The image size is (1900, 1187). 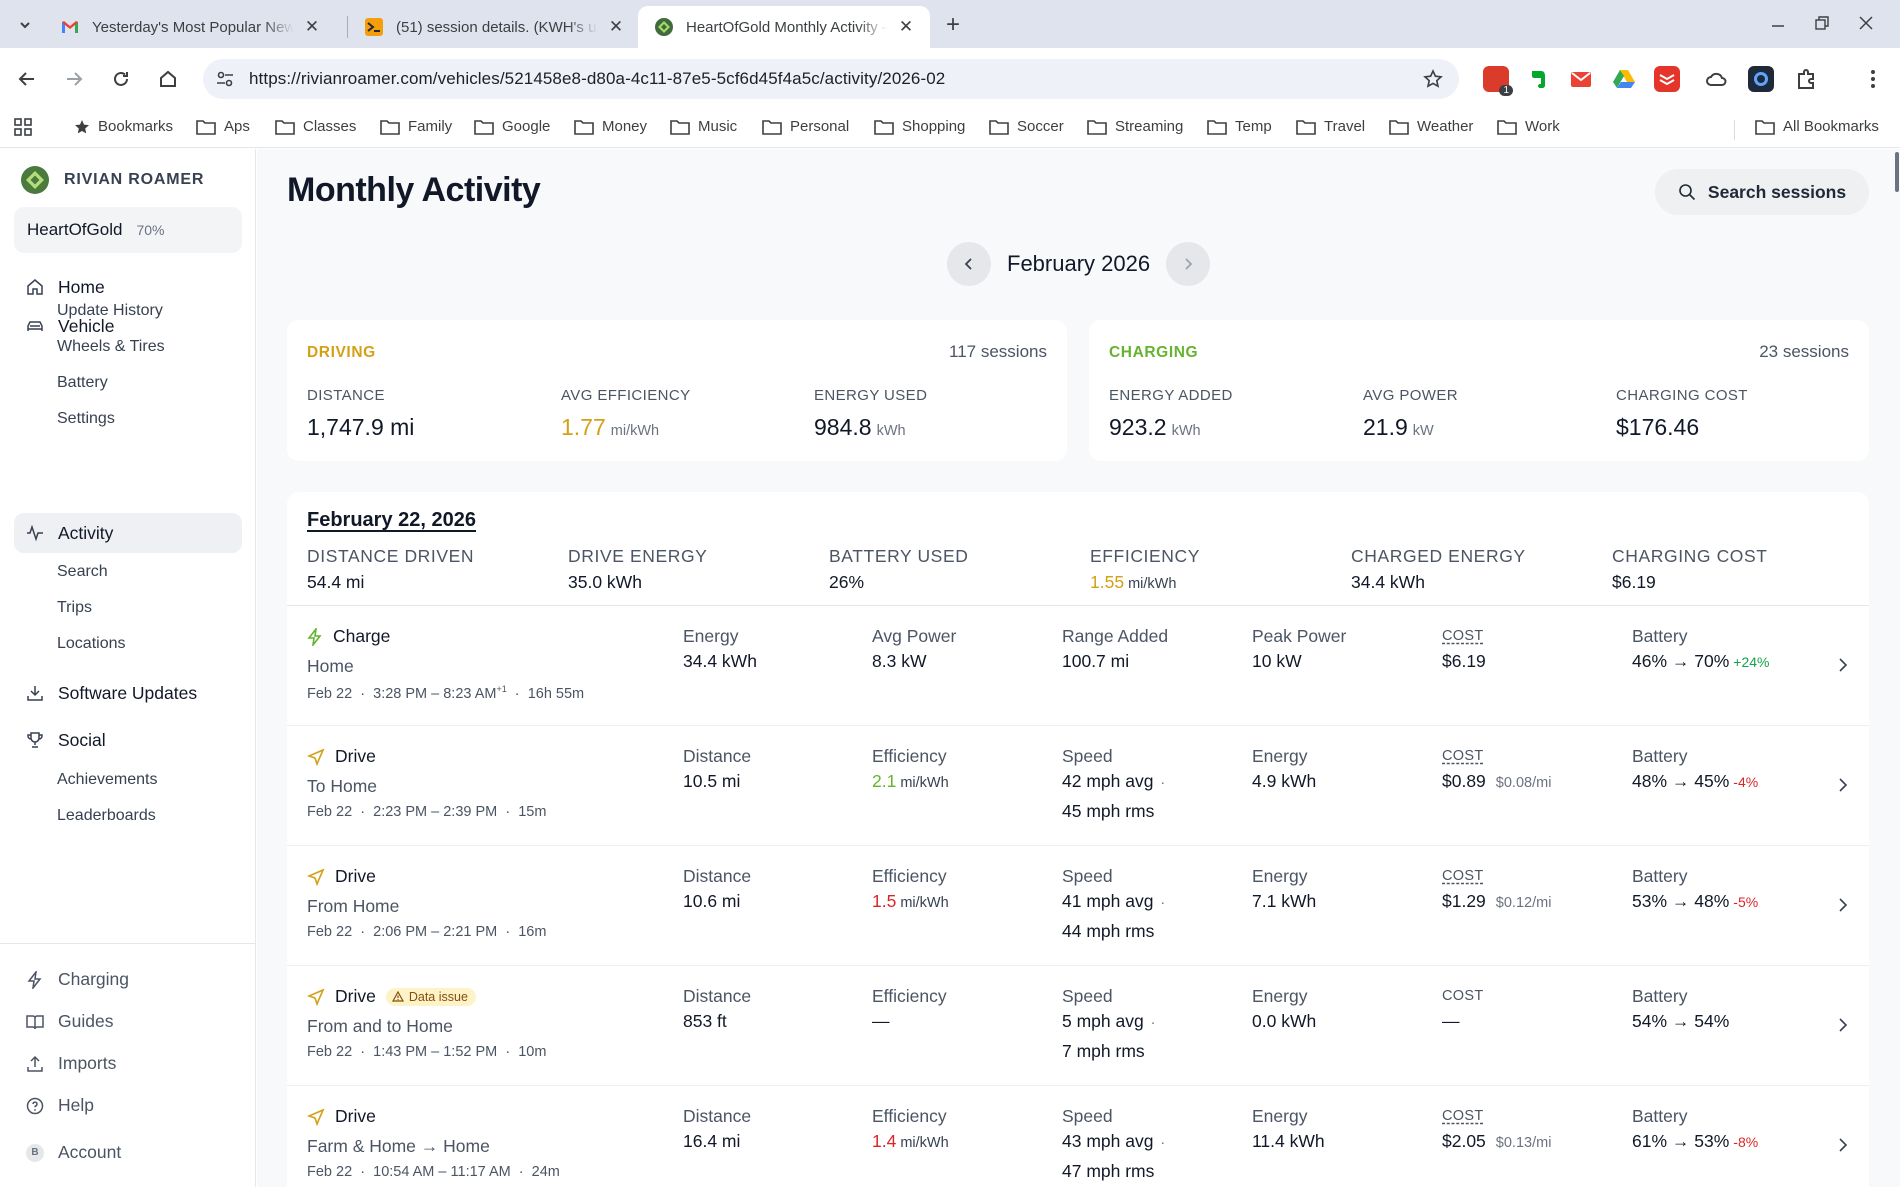 I want to click on search-sessions-button: Search sessions, so click(x=1762, y=192).